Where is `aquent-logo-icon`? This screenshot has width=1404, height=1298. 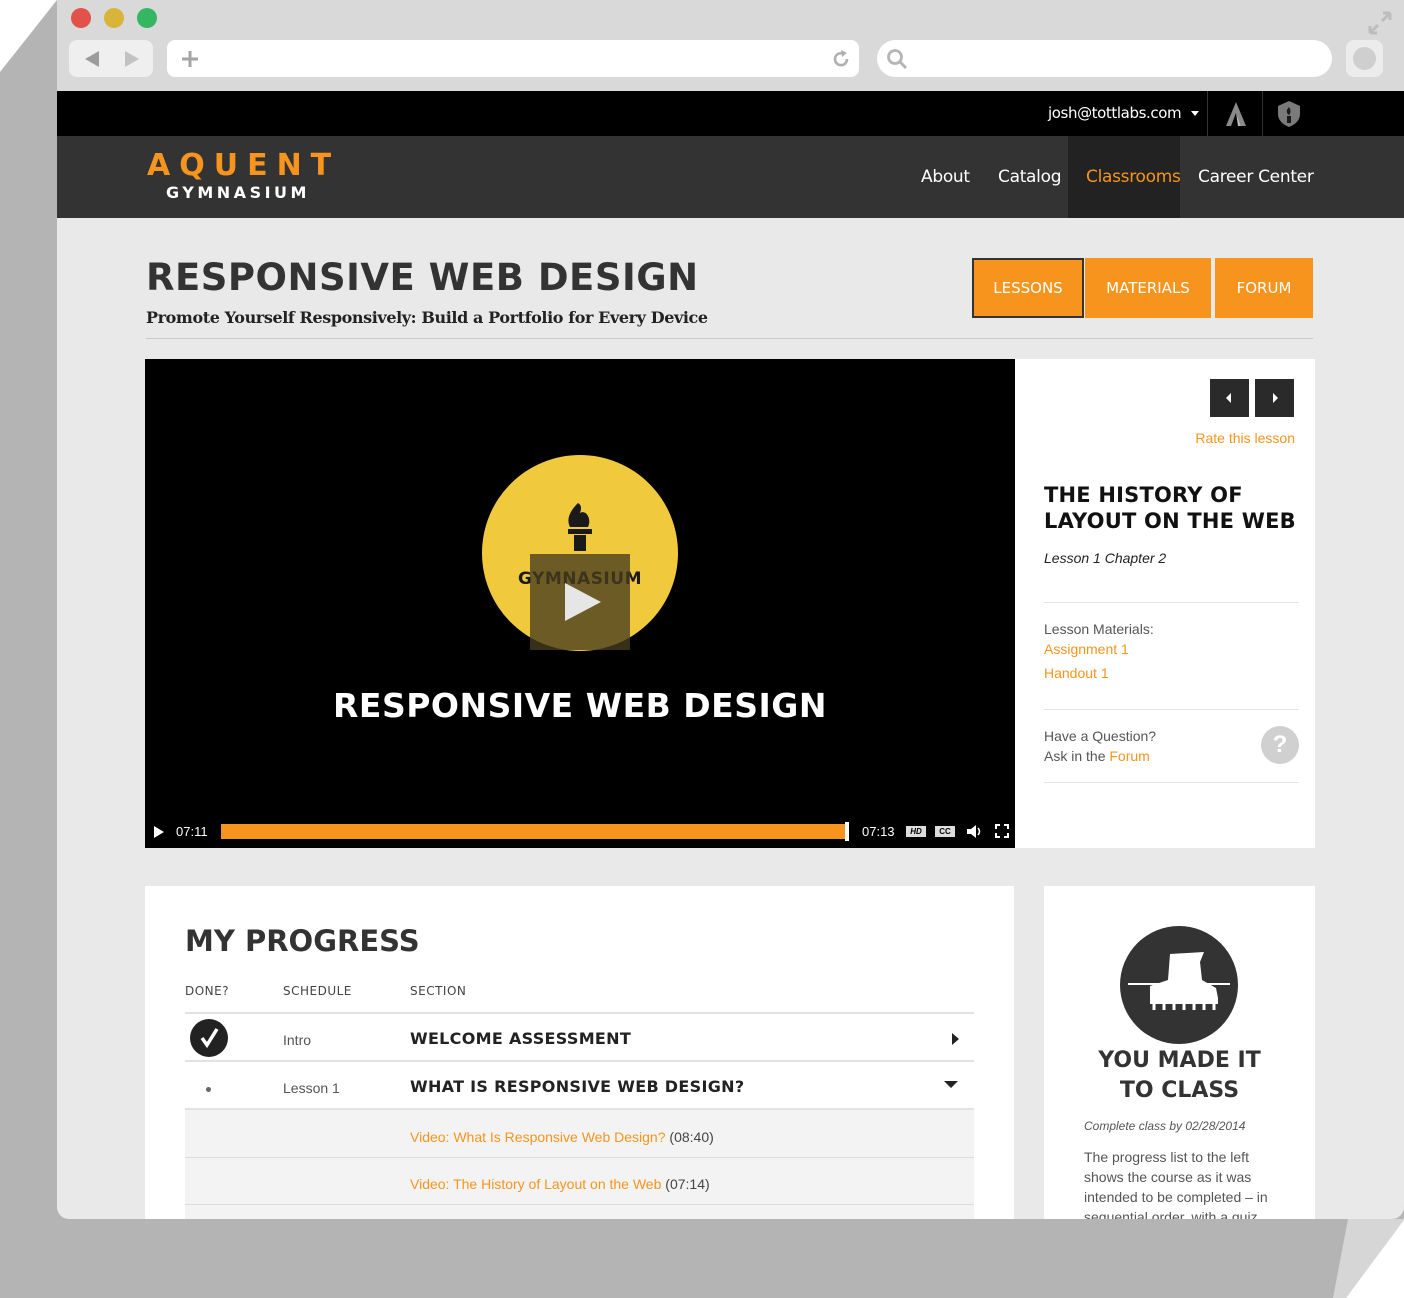
aquent-logo-icon is located at coordinates (1236, 114).